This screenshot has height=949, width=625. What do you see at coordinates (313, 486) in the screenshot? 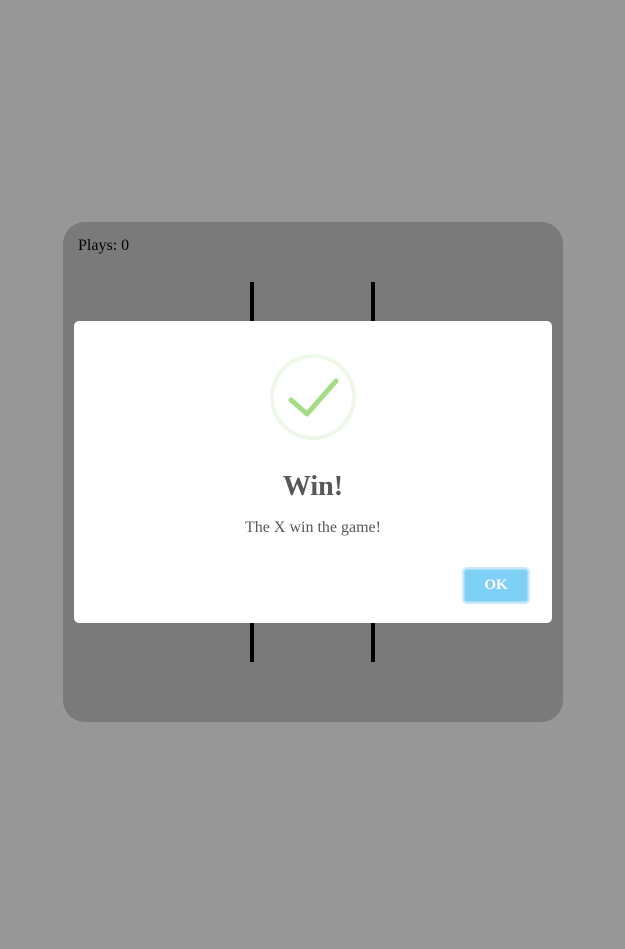
I see `dialog-title: Win!` at bounding box center [313, 486].